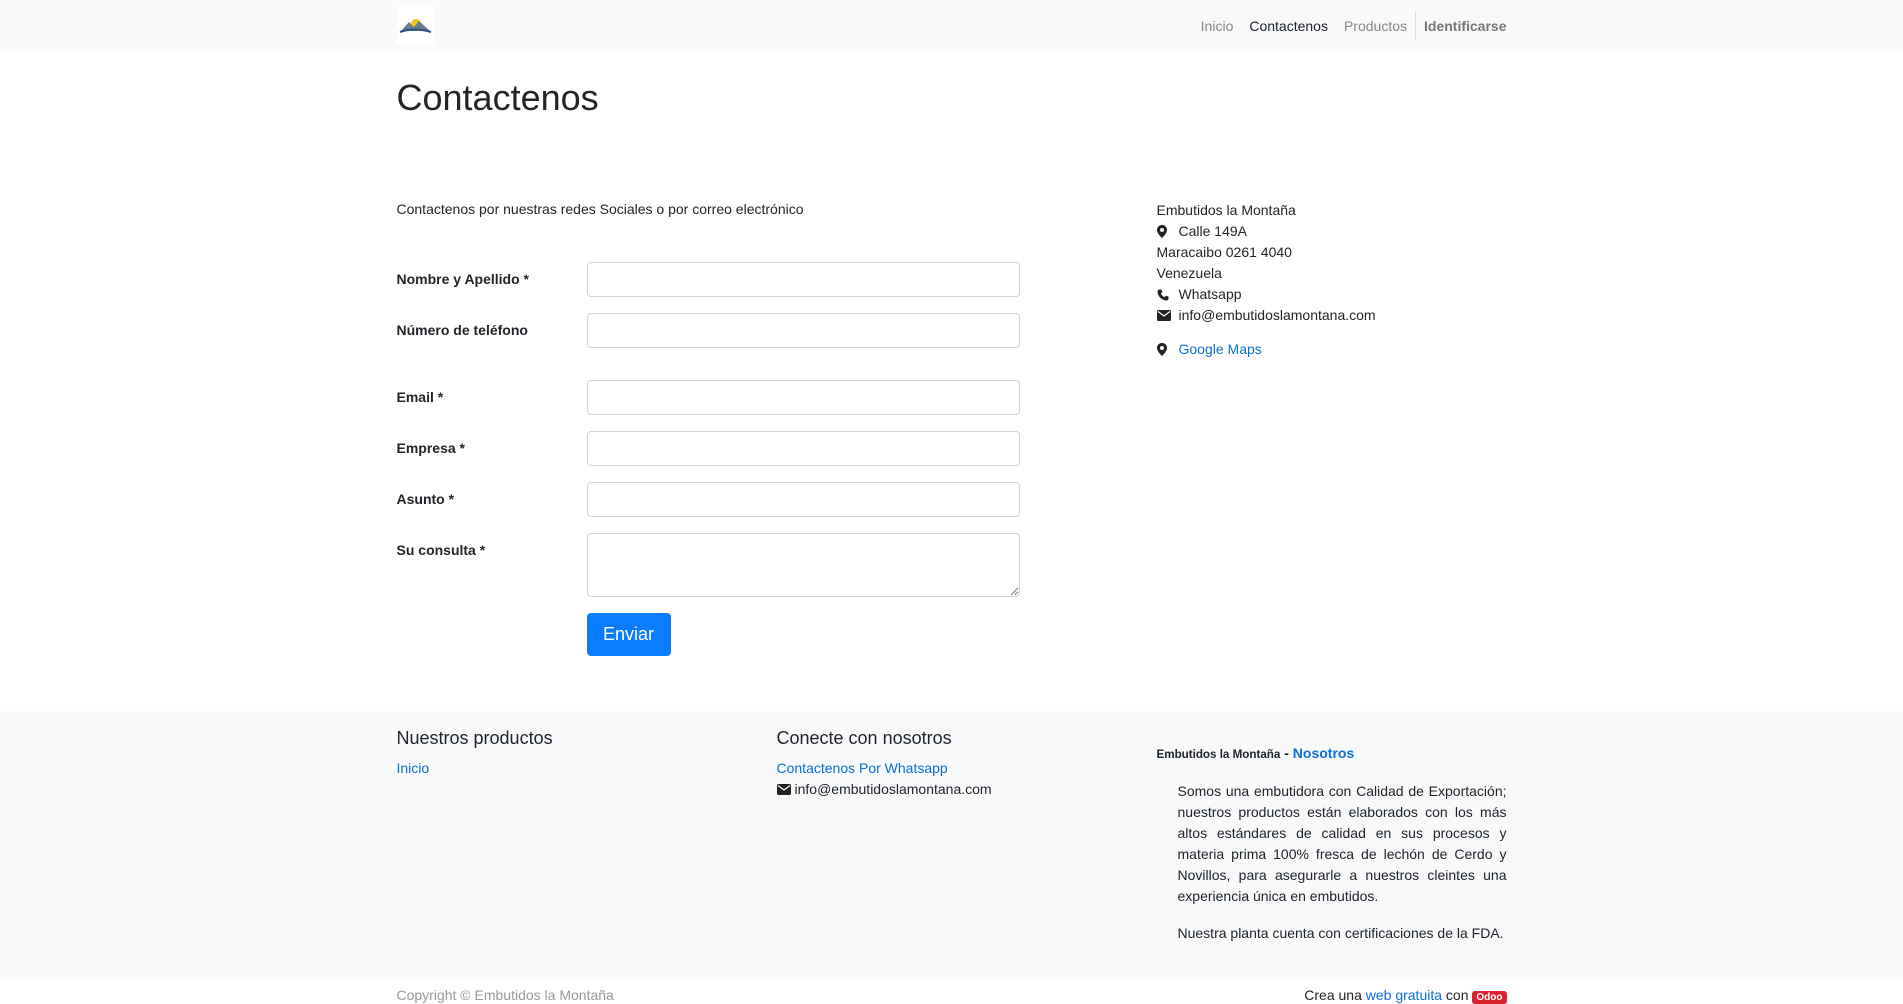 The height and width of the screenshot is (1004, 1903). I want to click on phone-label: Número de teléfono, so click(462, 330).